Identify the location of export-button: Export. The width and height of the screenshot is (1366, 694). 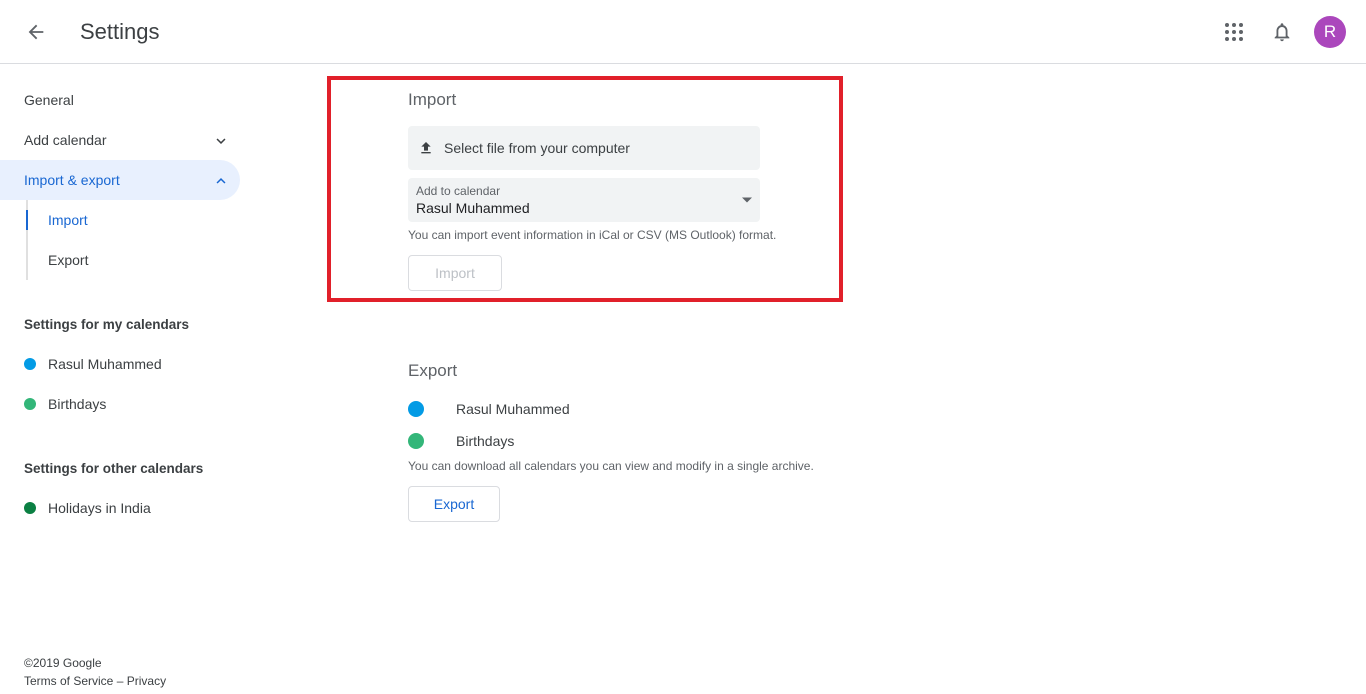
(454, 504).